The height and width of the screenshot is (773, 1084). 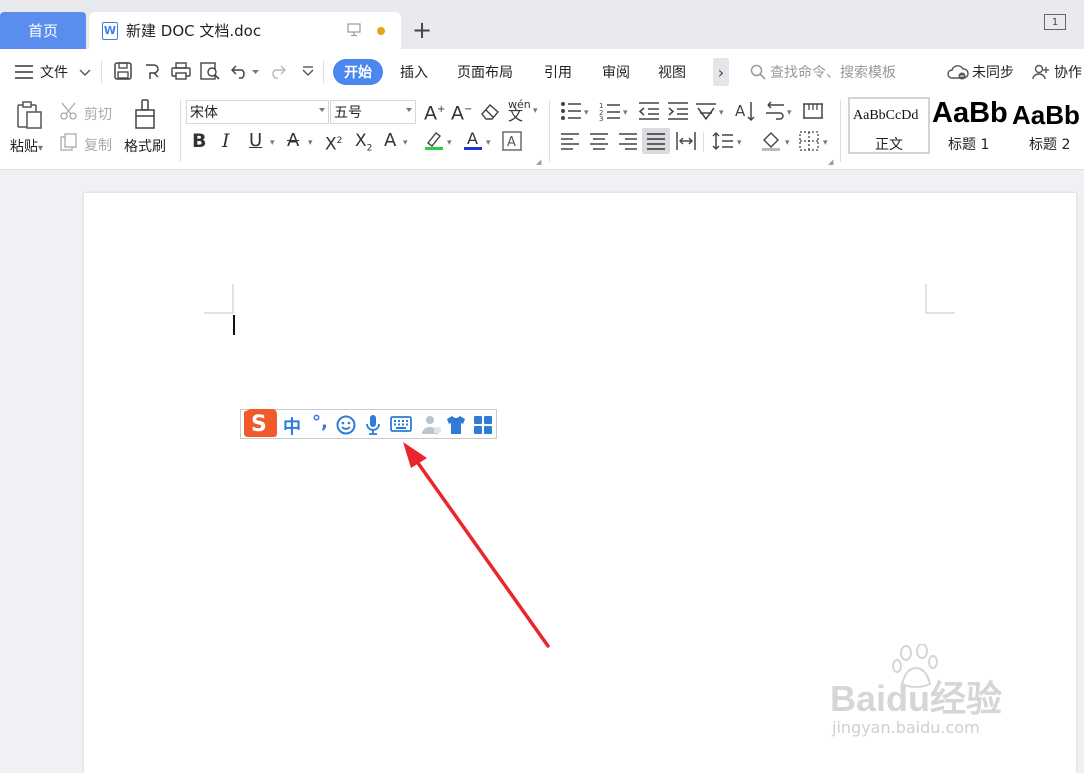 What do you see at coordinates (558, 72) in the screenshot?
I see `tab-references: 引用` at bounding box center [558, 72].